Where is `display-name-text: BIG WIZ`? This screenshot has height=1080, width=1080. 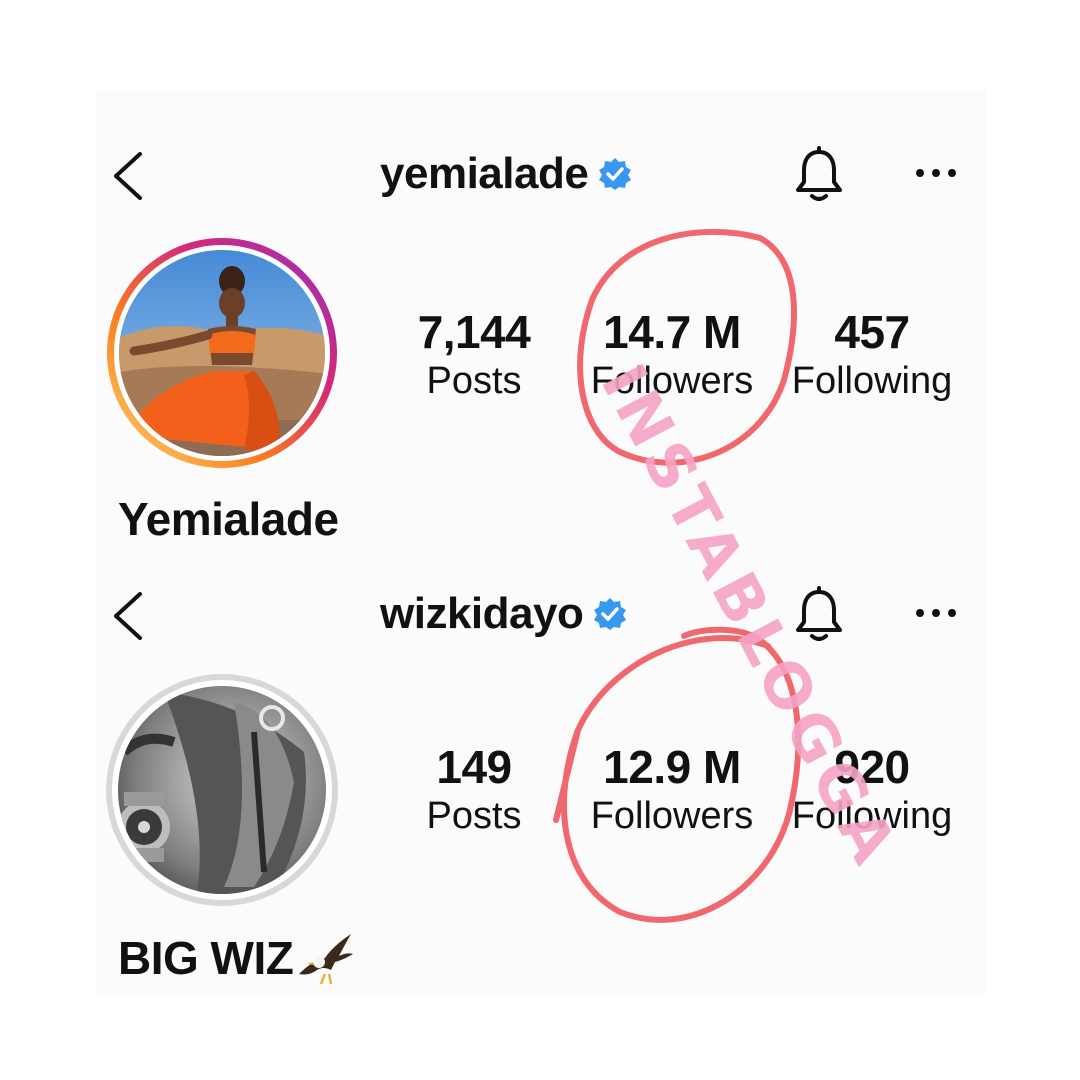 display-name-text: BIG WIZ is located at coordinates (206, 958).